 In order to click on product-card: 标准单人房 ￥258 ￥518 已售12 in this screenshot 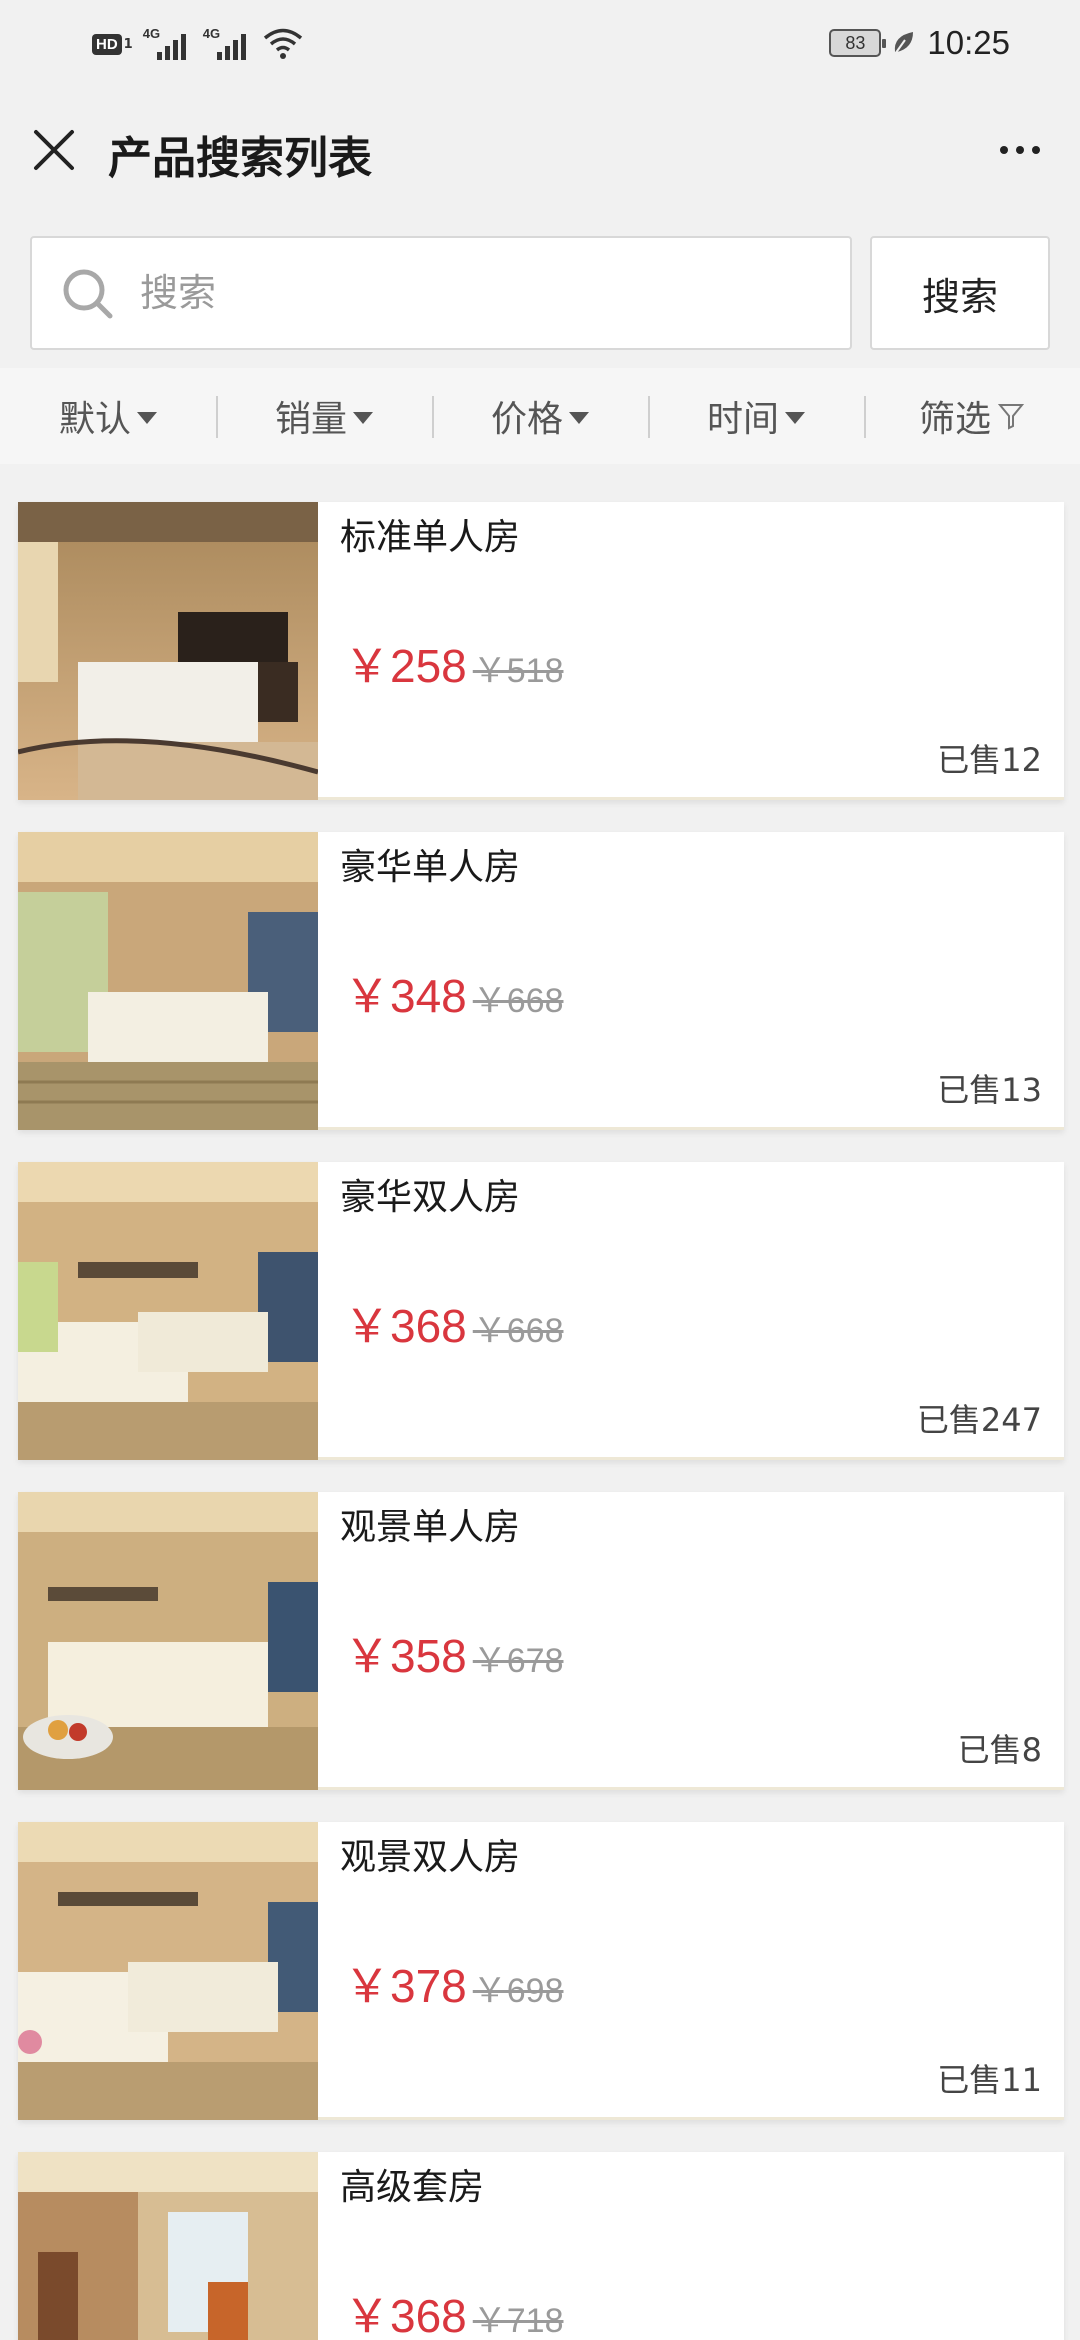, I will do `click(541, 651)`.